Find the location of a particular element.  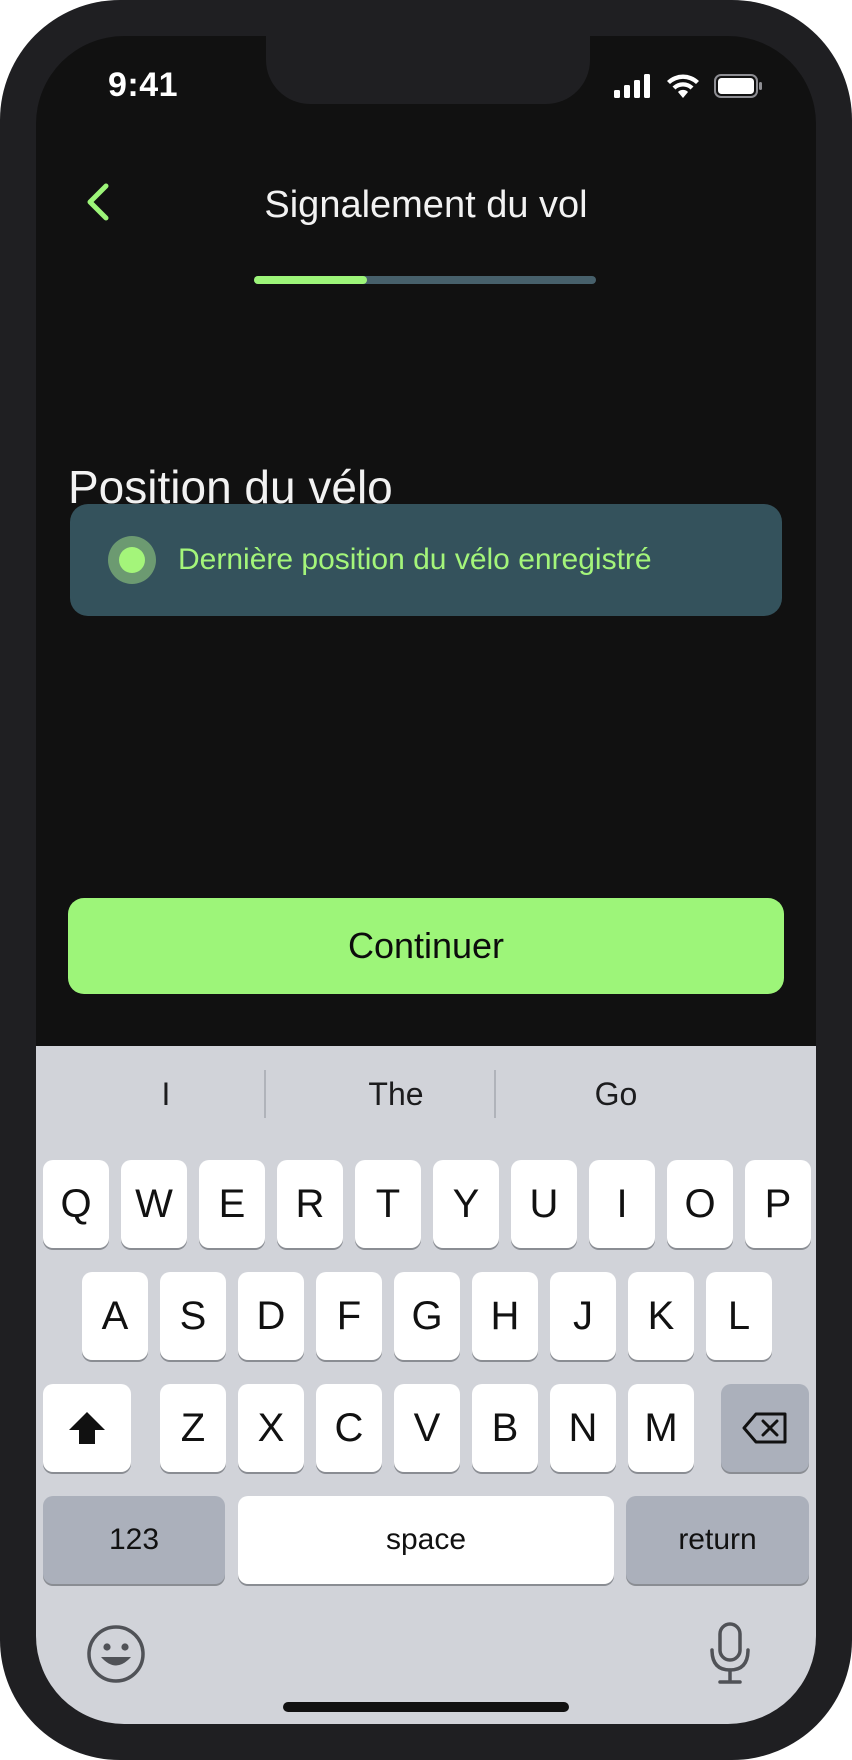

key-t: T is located at coordinates (388, 1204).